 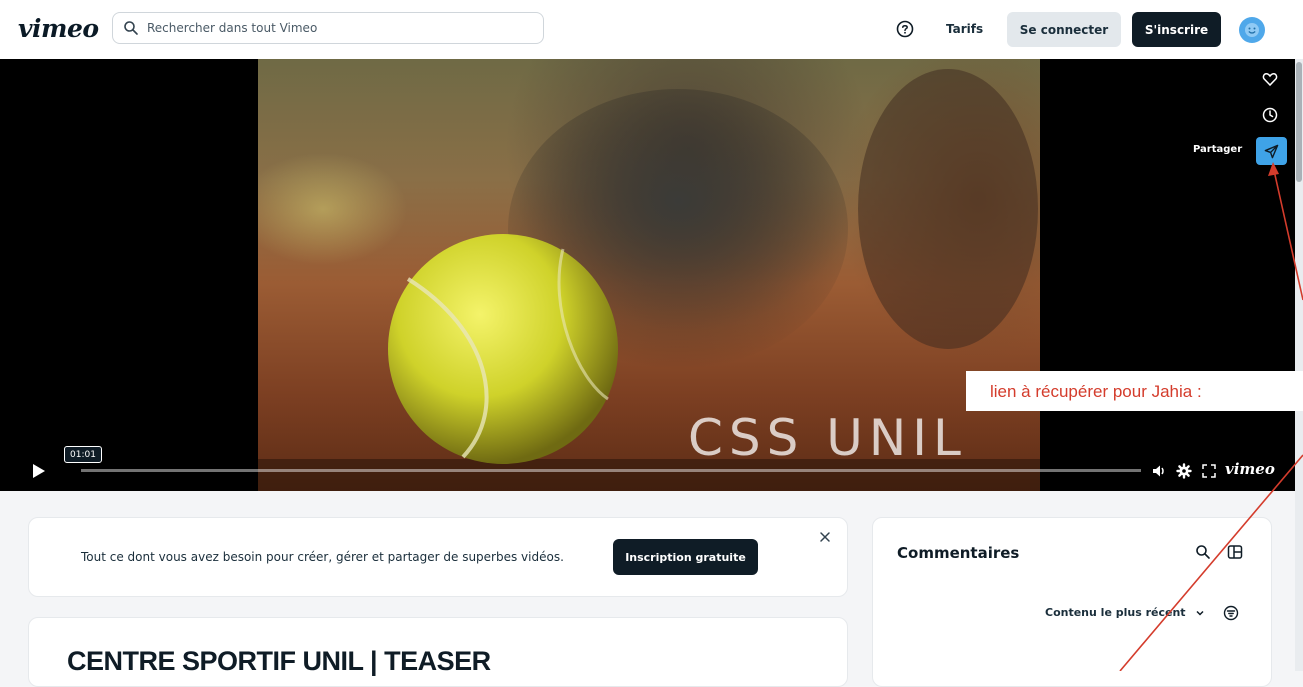 What do you see at coordinates (83, 454) in the screenshot?
I see `timestamp-tooltip: 01:01` at bounding box center [83, 454].